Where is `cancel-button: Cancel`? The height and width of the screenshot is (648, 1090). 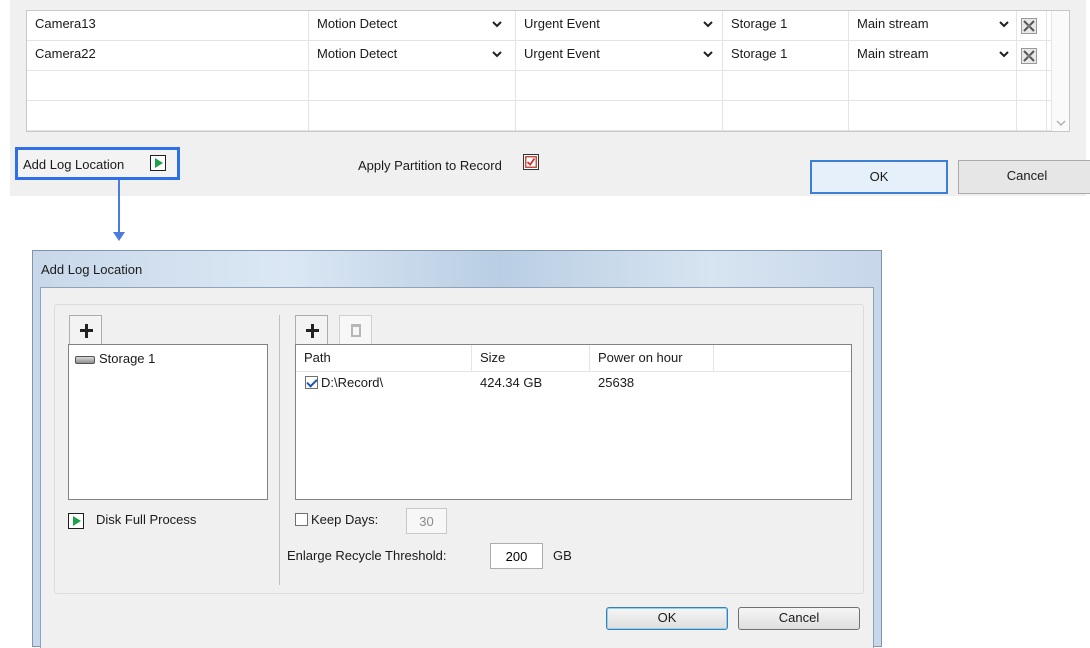
cancel-button: Cancel is located at coordinates (1024, 177).